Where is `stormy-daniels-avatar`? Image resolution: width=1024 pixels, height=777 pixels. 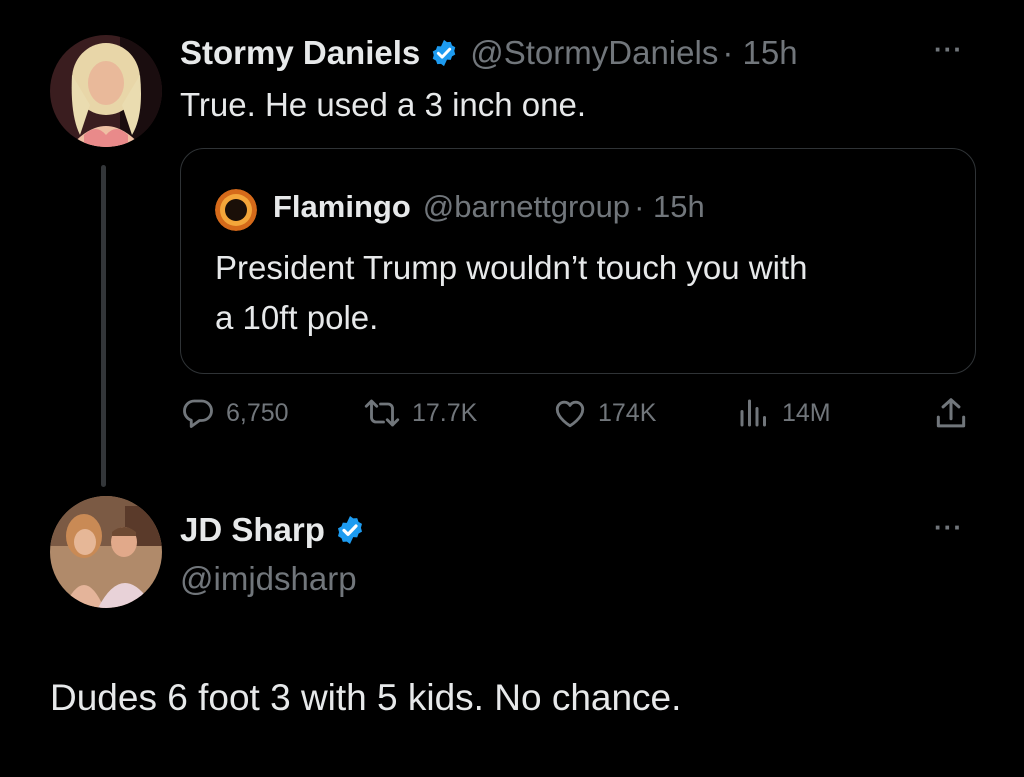
stormy-daniels-avatar is located at coordinates (106, 91).